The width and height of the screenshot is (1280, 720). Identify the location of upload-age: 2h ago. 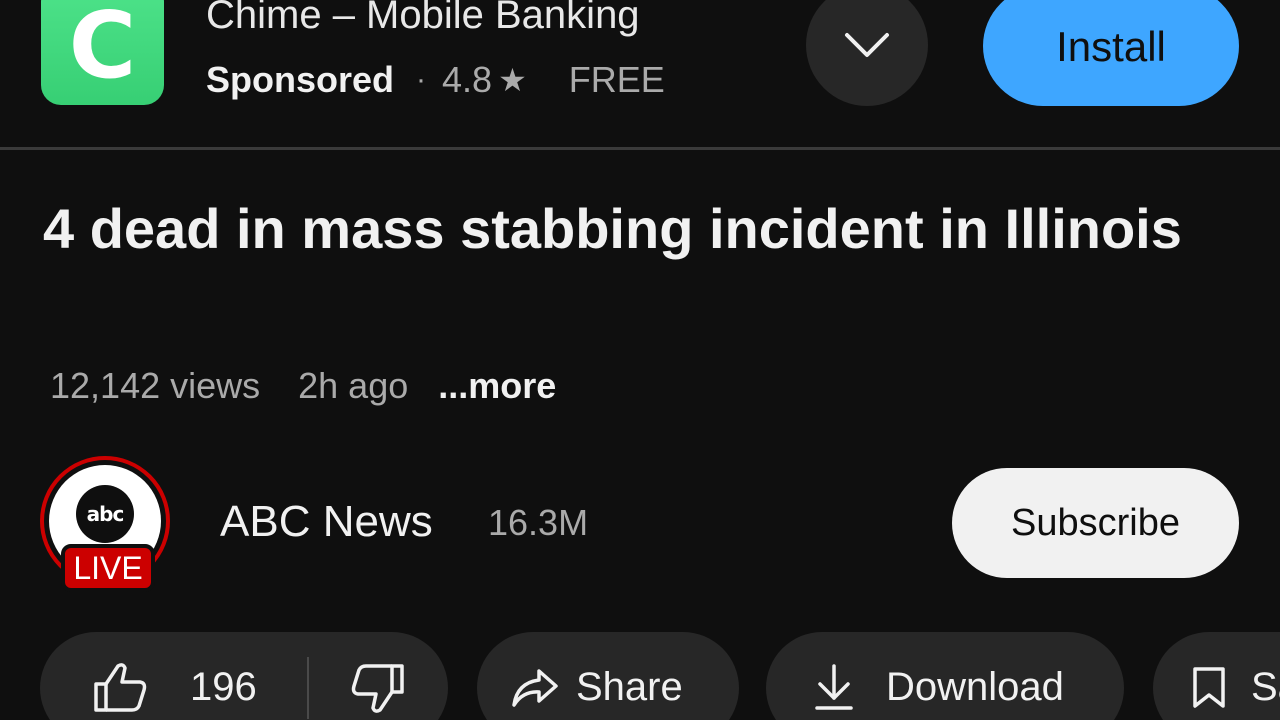
(353, 385).